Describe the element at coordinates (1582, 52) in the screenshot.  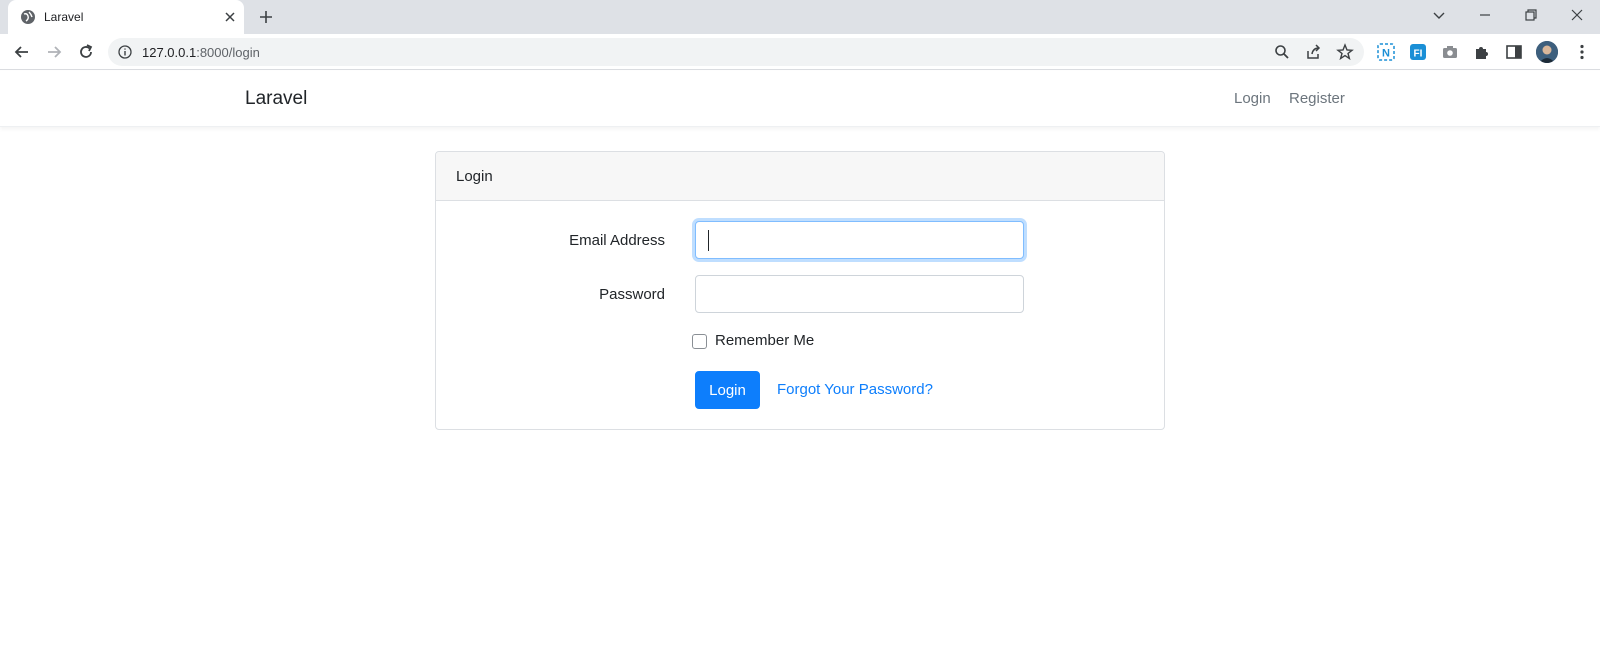
I see `menu-dots-icon` at that location.